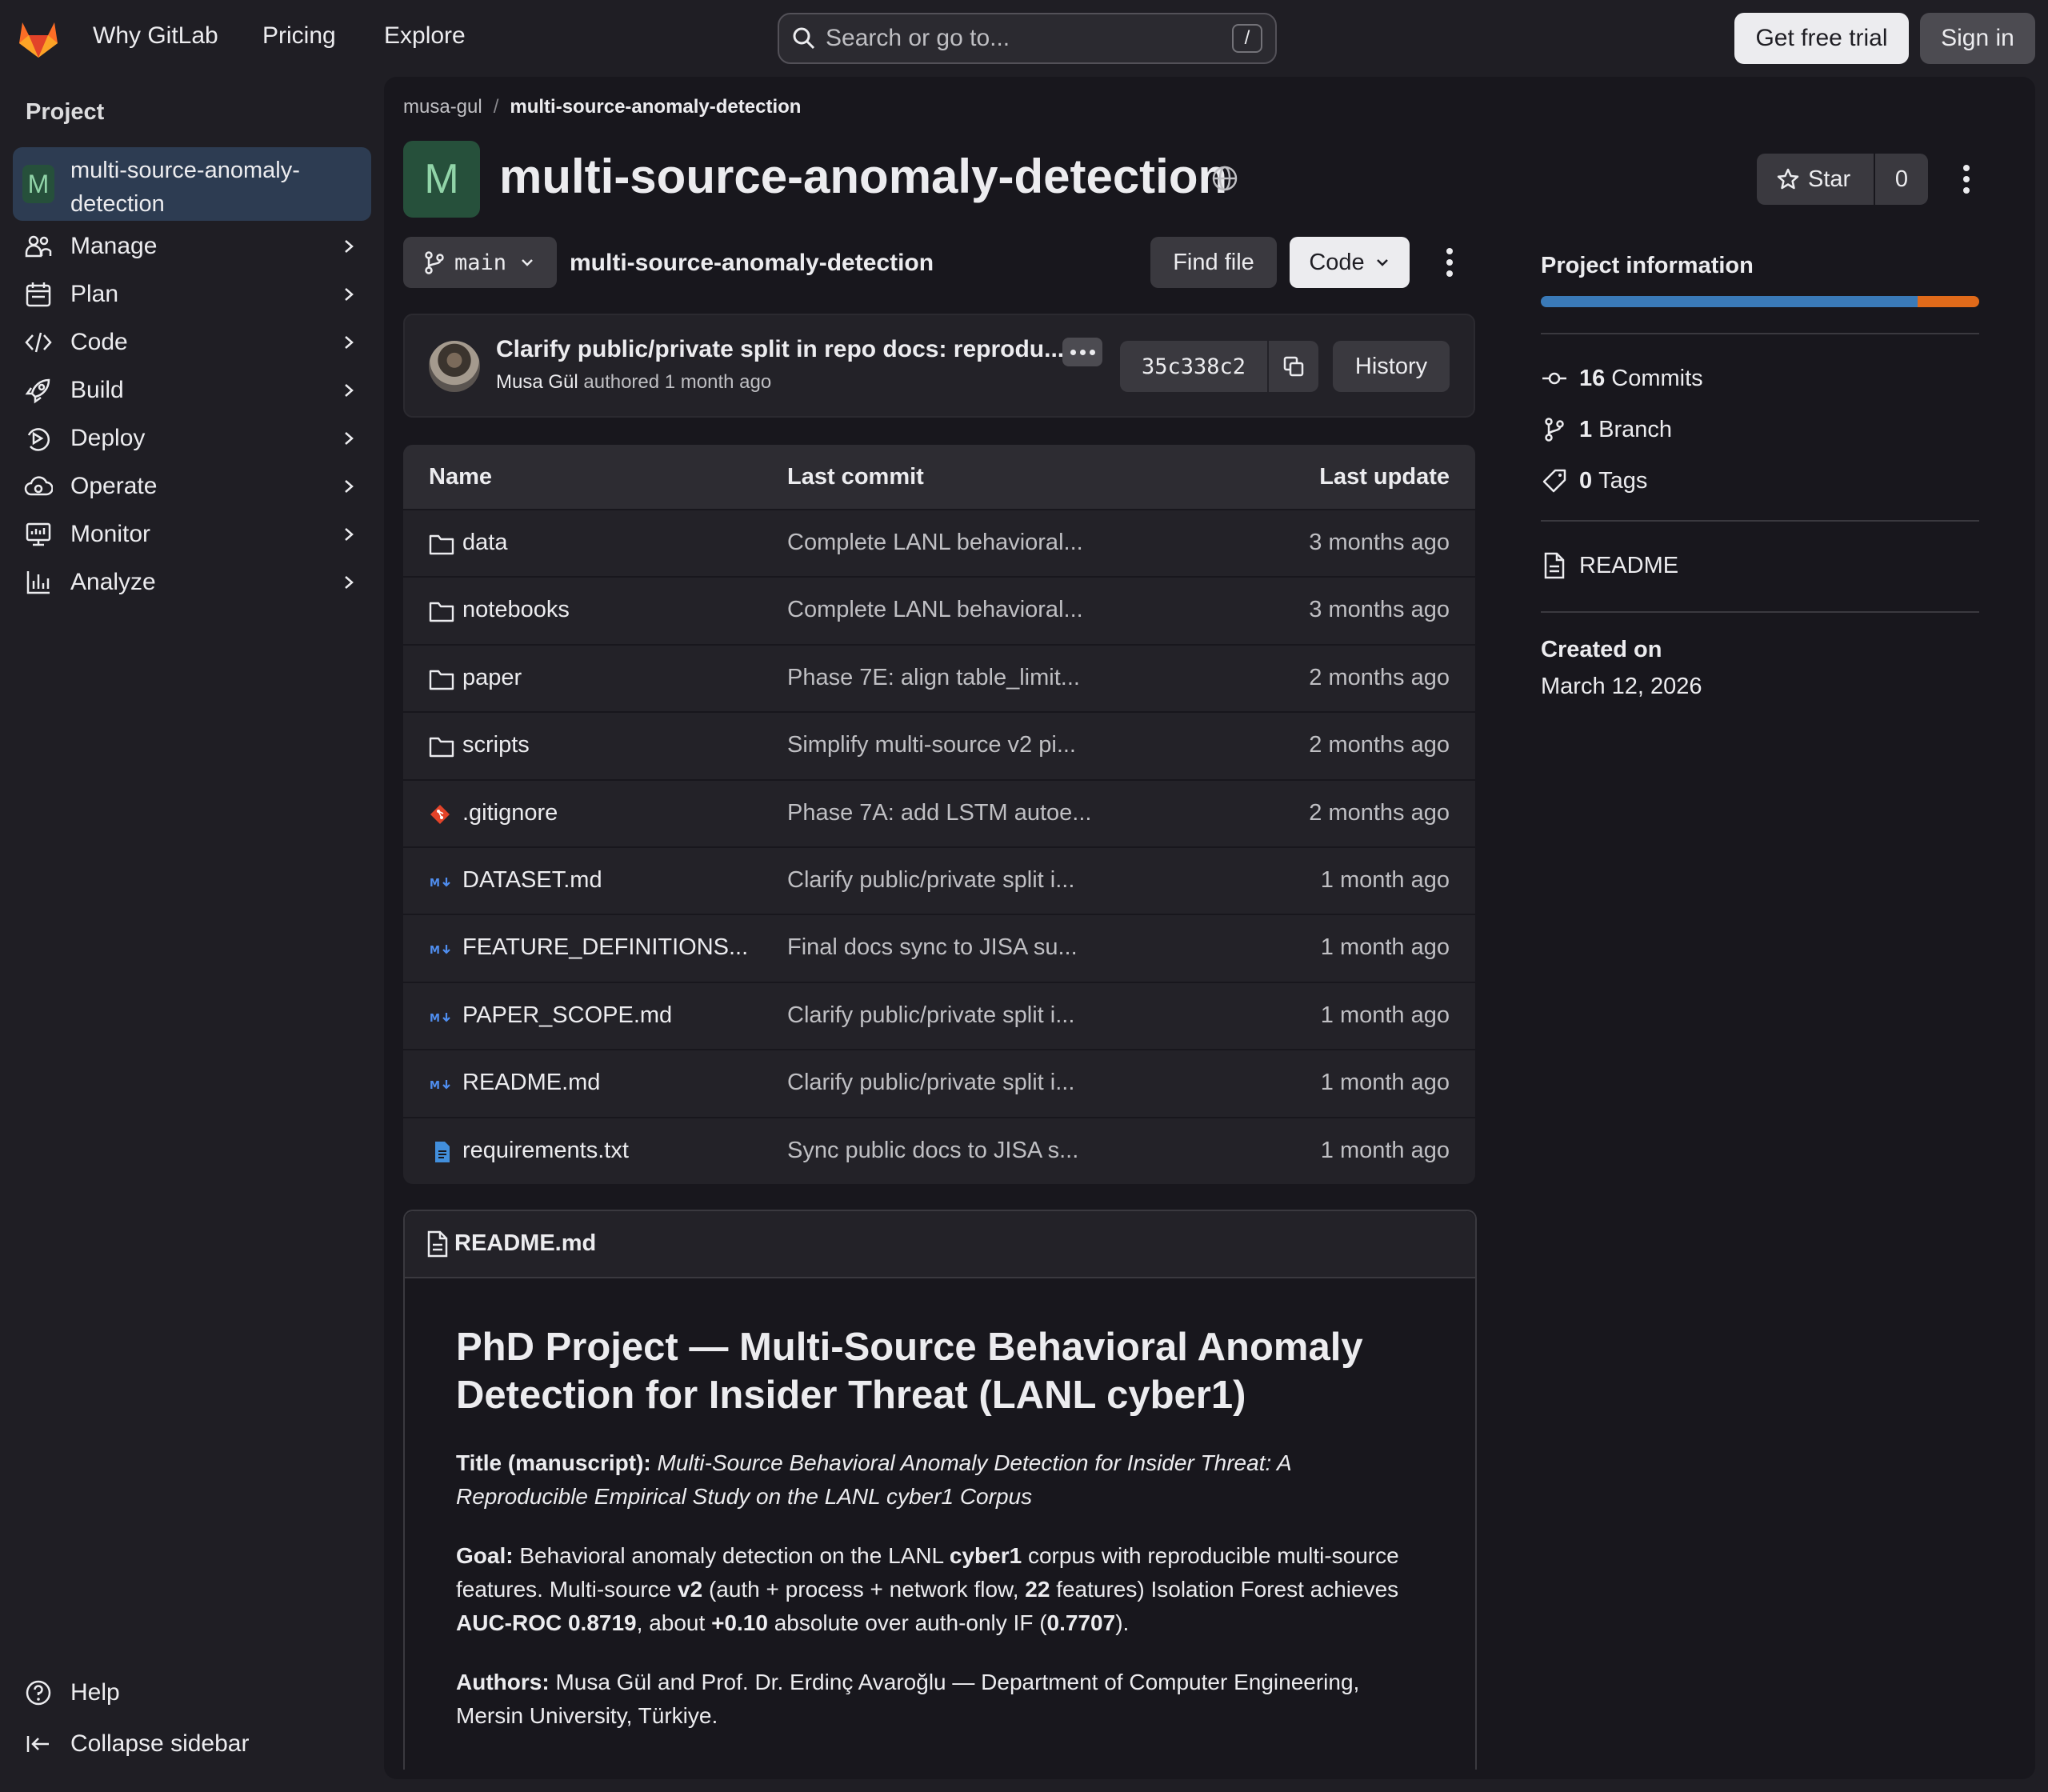 The width and height of the screenshot is (2048, 1792). I want to click on copy-sha-button, so click(1293, 366).